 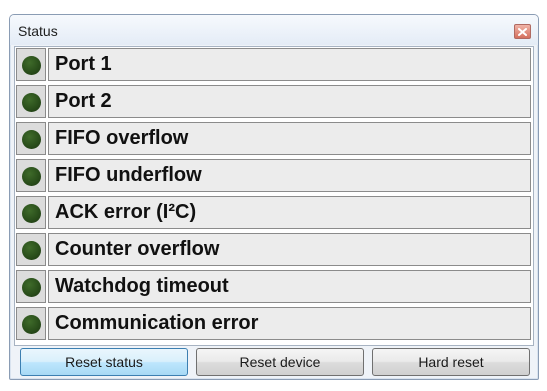 I want to click on status-row-communication-error: Communication error, so click(x=274, y=324).